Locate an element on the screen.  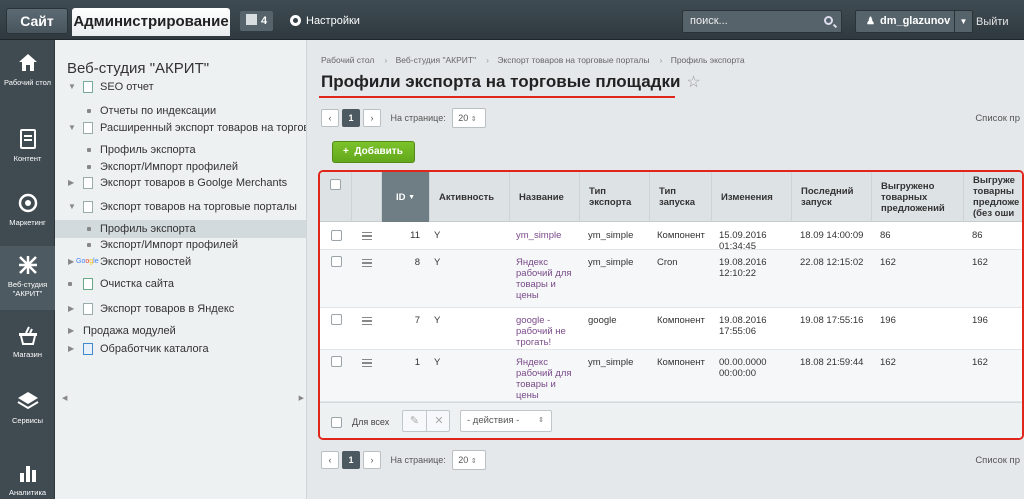
admin-tab: Администрирование is located at coordinates (151, 22).